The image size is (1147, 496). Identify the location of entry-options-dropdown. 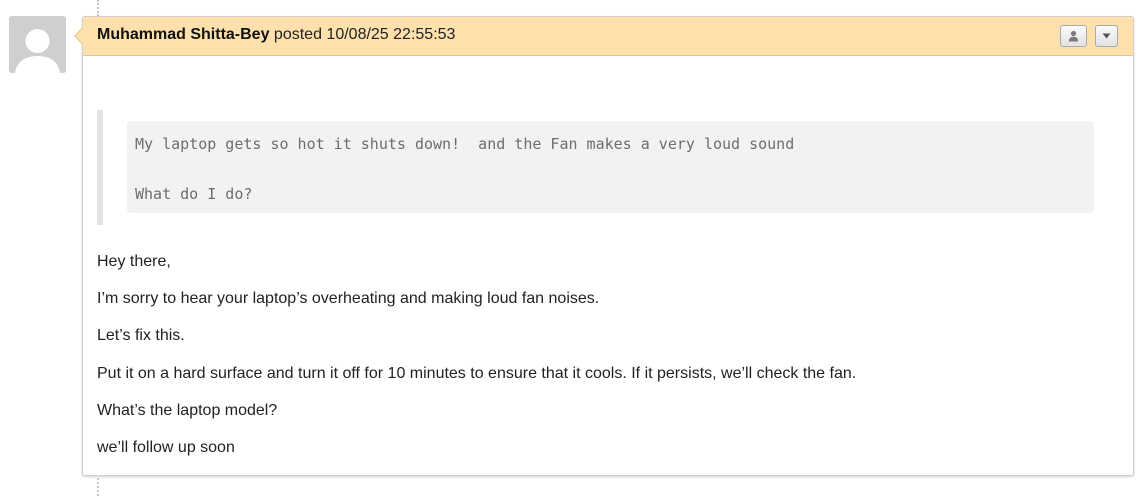
(1106, 36).